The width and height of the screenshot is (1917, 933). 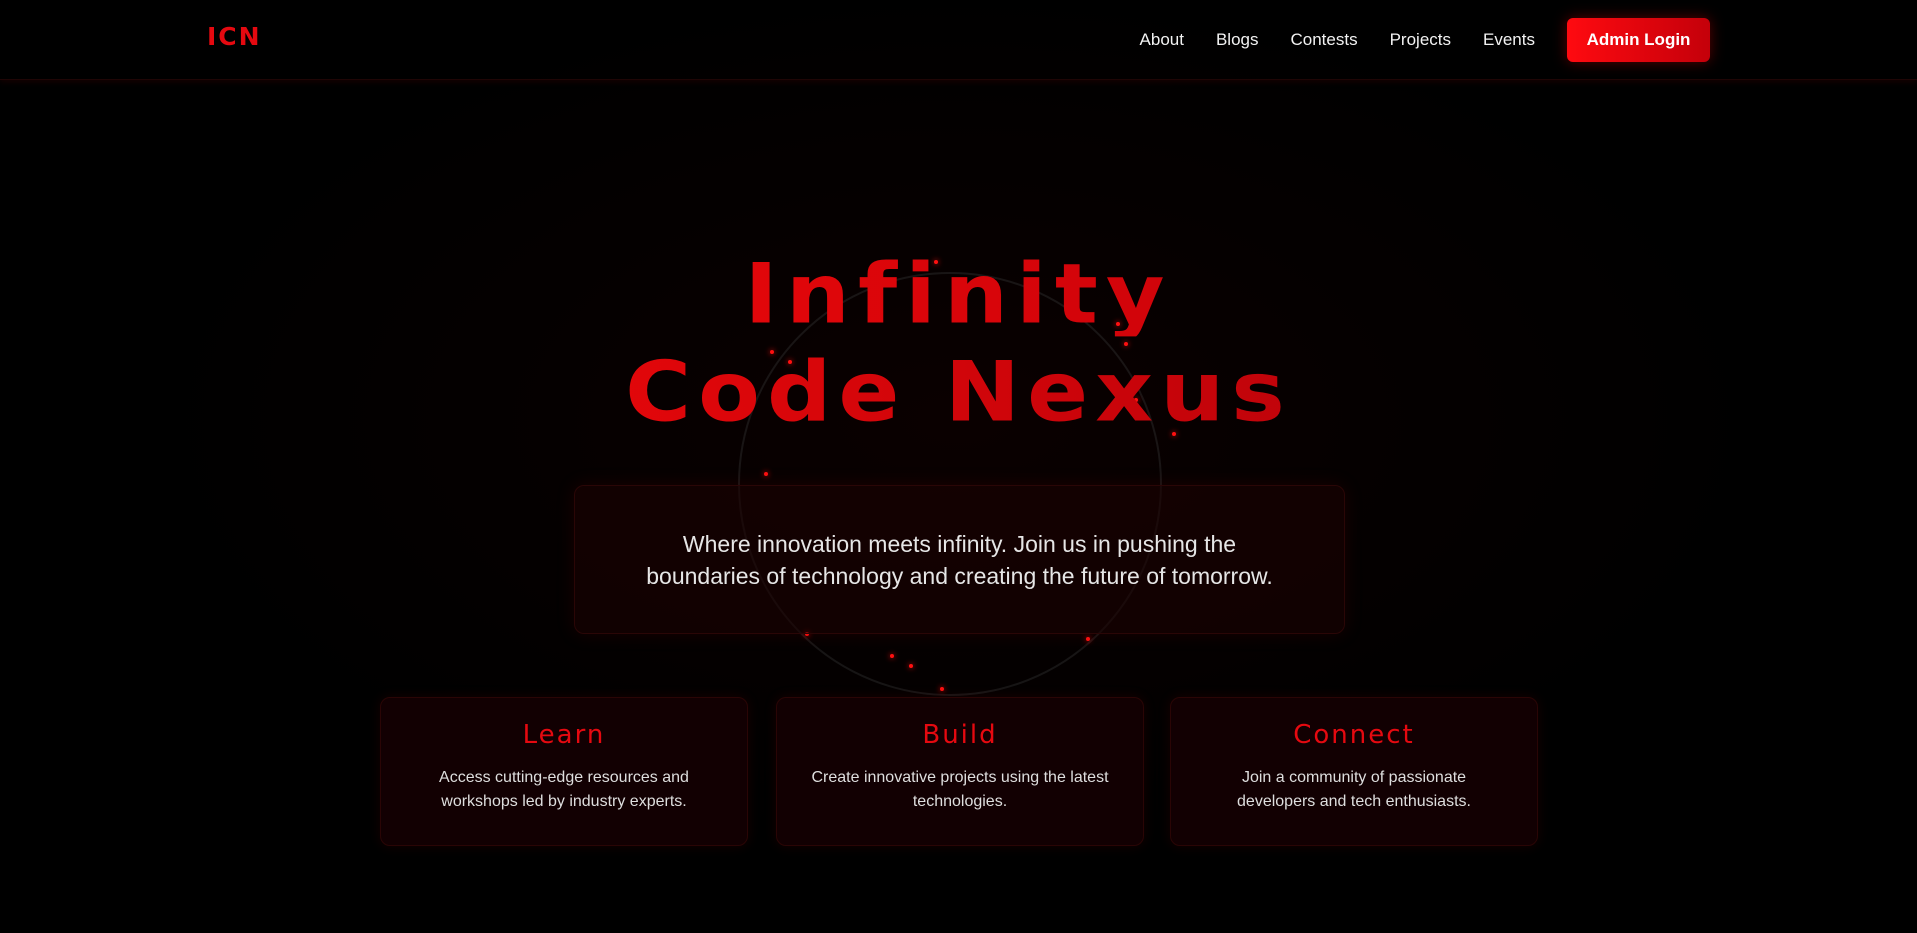 I want to click on feature-card-title: Learn, so click(x=564, y=735).